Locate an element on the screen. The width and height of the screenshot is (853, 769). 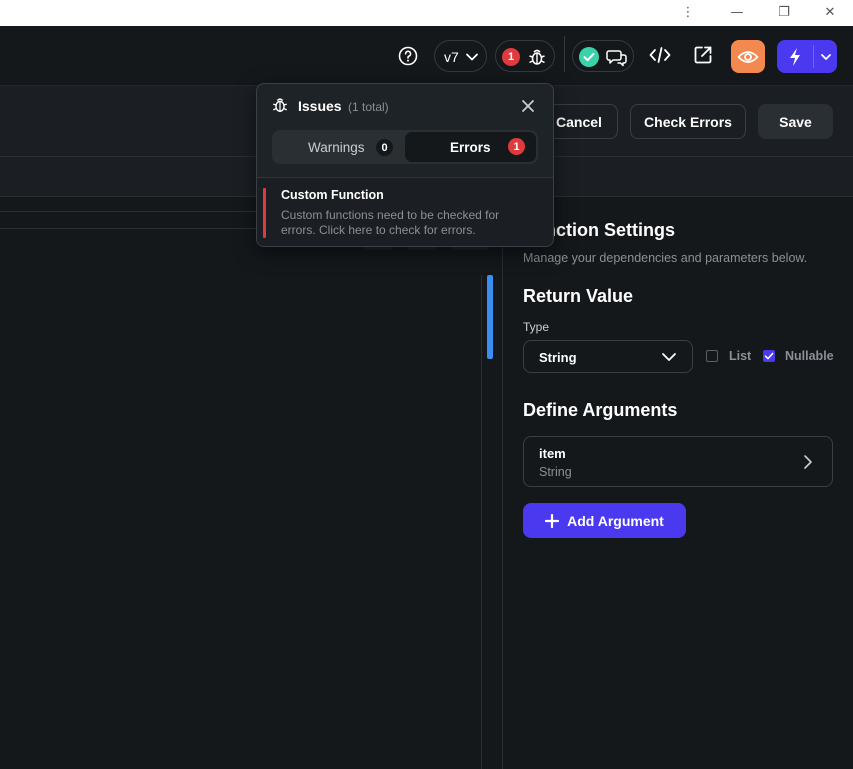
window-minimize-button: — is located at coordinates (737, 13).